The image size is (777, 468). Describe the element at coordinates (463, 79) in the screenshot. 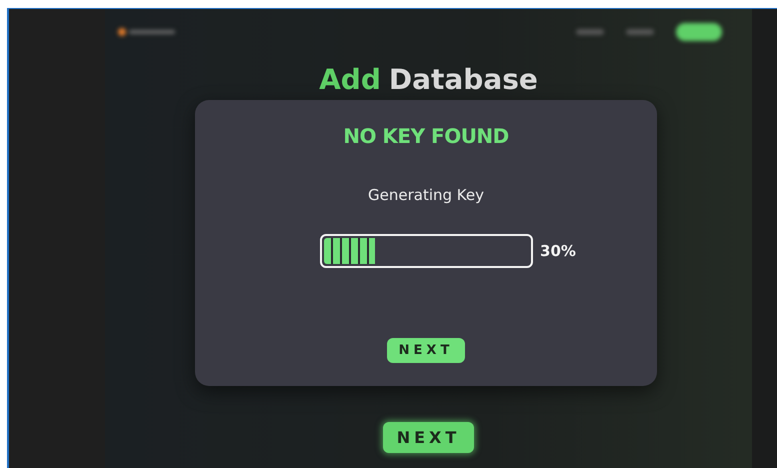

I see `page-heading: Database` at that location.